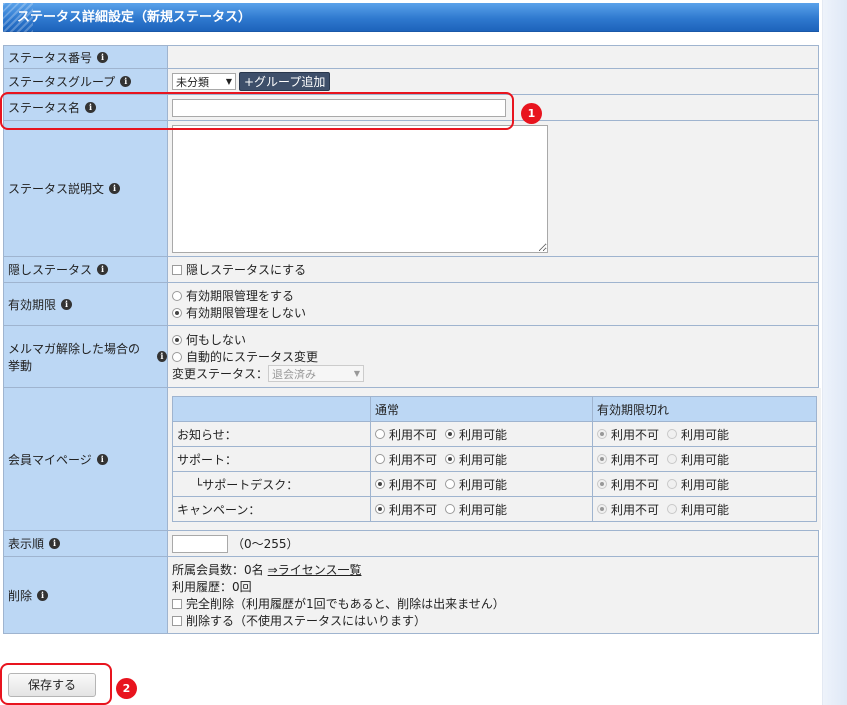  What do you see at coordinates (212, 587) in the screenshot?
I see `usage-count-text: 利用履歴：0回` at bounding box center [212, 587].